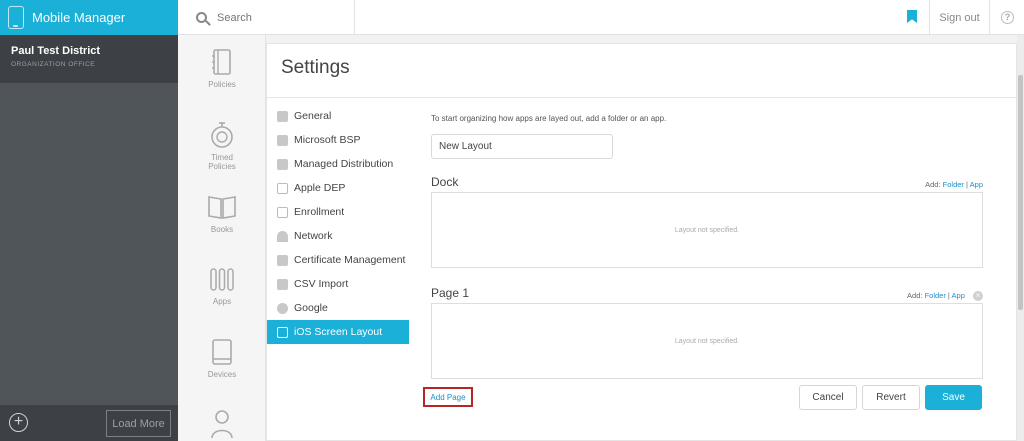 Image resolution: width=1024 pixels, height=441 pixels. I want to click on menu-item-label: Managed Distribution, so click(344, 164).